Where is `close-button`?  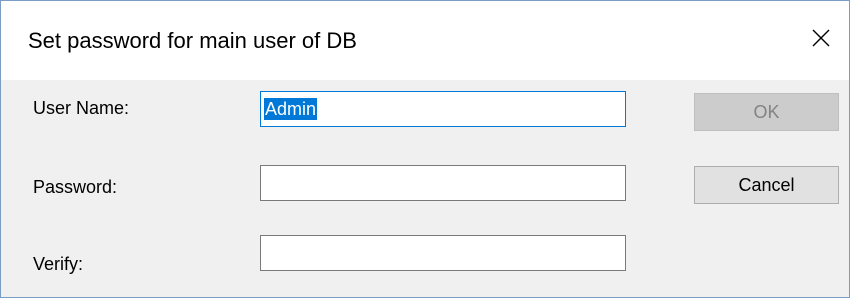 close-button is located at coordinates (826, 40).